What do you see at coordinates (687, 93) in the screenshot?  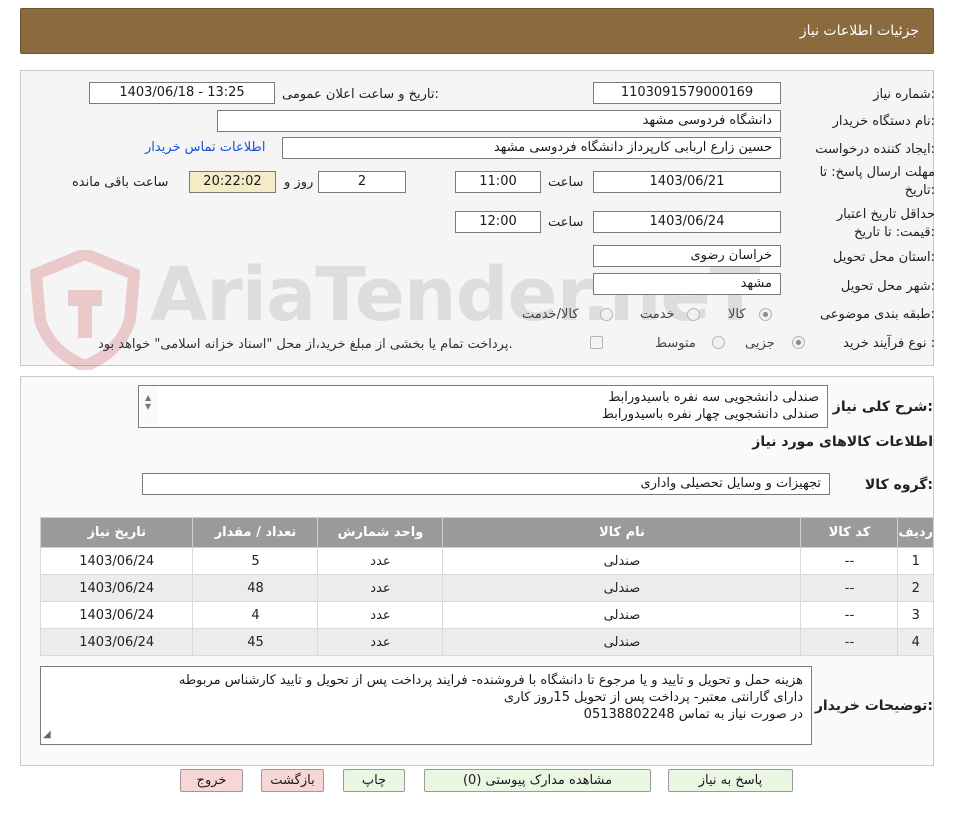 I see `need-number-field: 1103091579000169` at bounding box center [687, 93].